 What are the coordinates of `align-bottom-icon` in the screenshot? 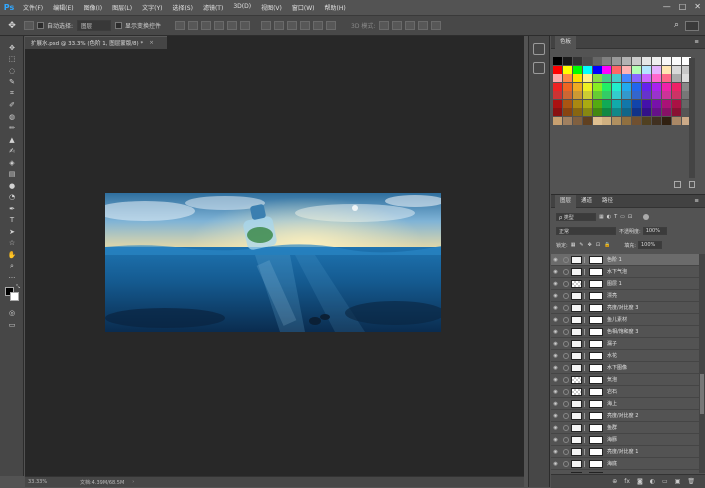 It's located at (206, 25).